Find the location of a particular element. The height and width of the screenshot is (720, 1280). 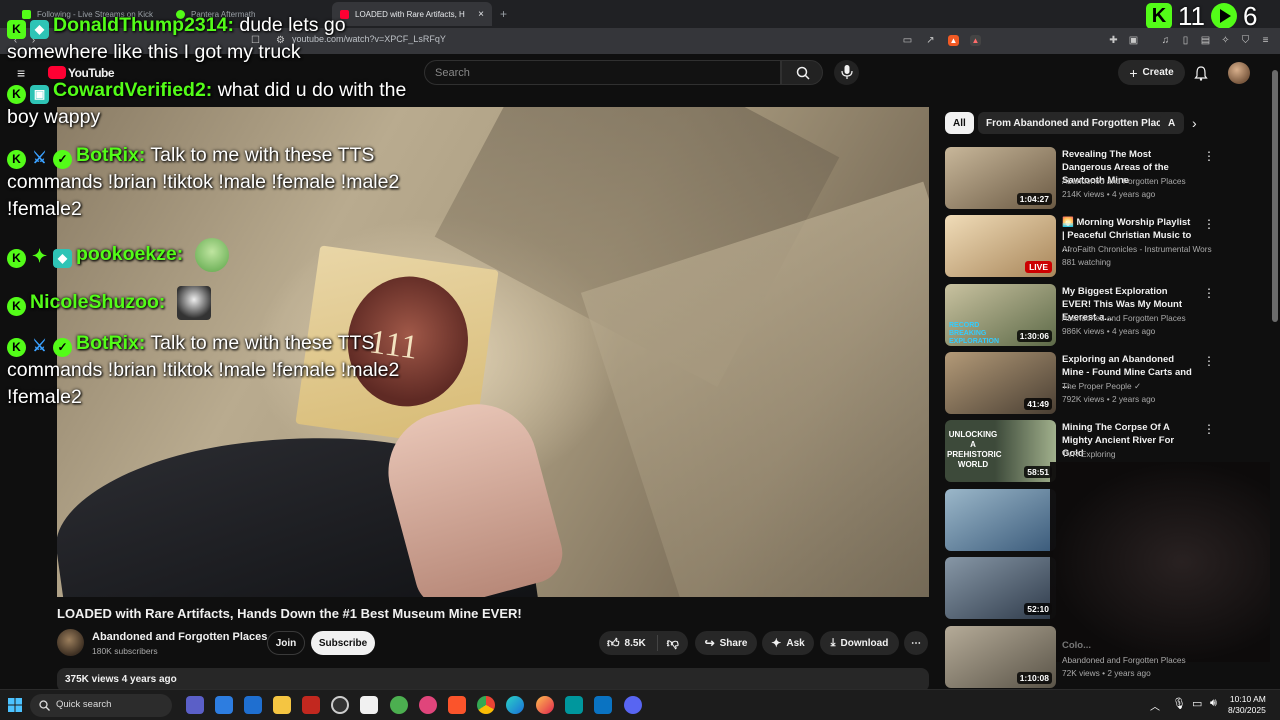

chat-message: K ✦ ◆ pookoekze: is located at coordinates (217, 255).